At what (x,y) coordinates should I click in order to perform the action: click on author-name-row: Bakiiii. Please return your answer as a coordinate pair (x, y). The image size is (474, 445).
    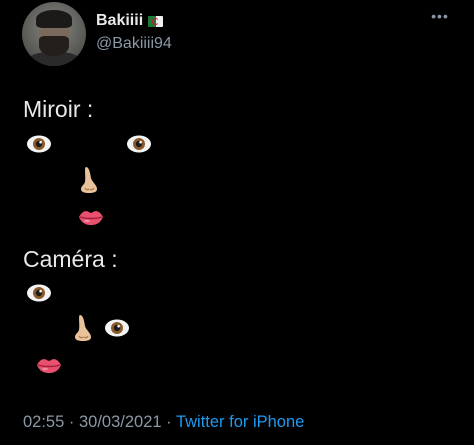
    Looking at the image, I should click on (130, 21).